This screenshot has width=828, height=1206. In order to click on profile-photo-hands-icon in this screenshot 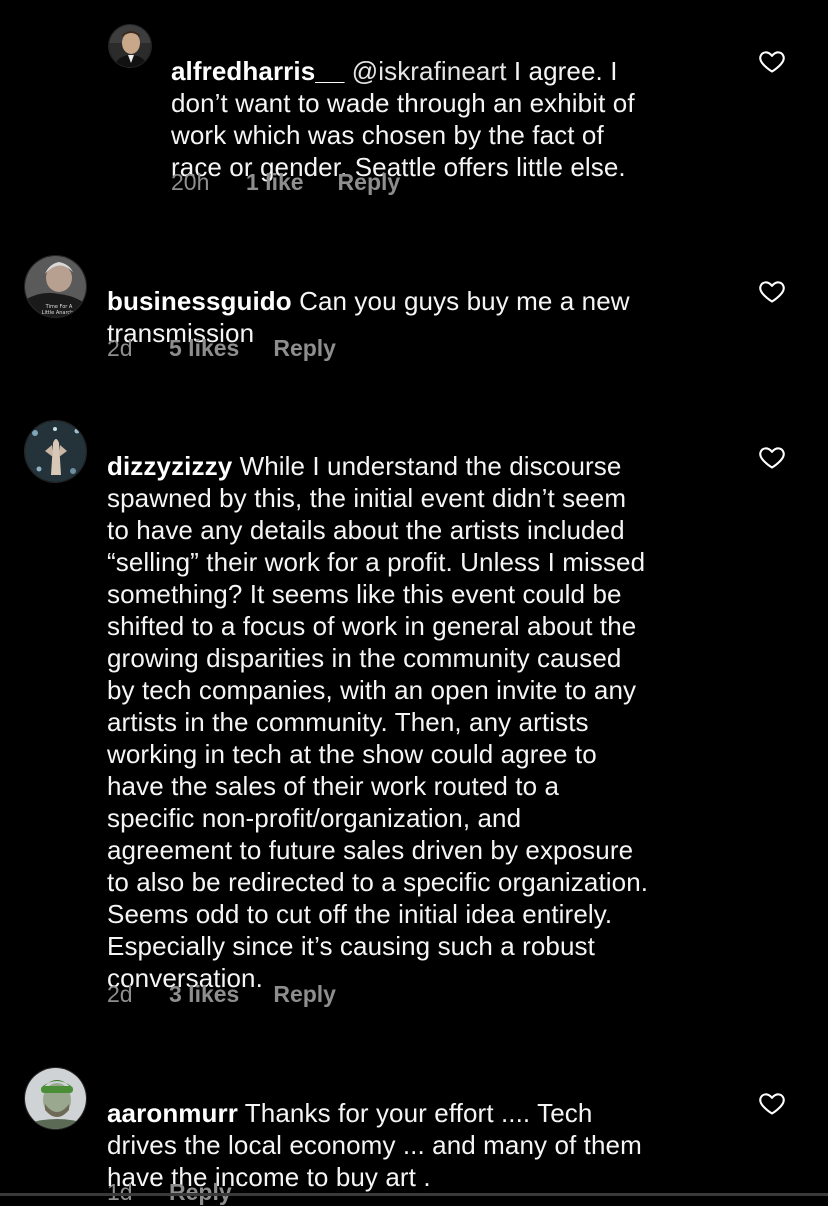, I will do `click(55, 451)`.